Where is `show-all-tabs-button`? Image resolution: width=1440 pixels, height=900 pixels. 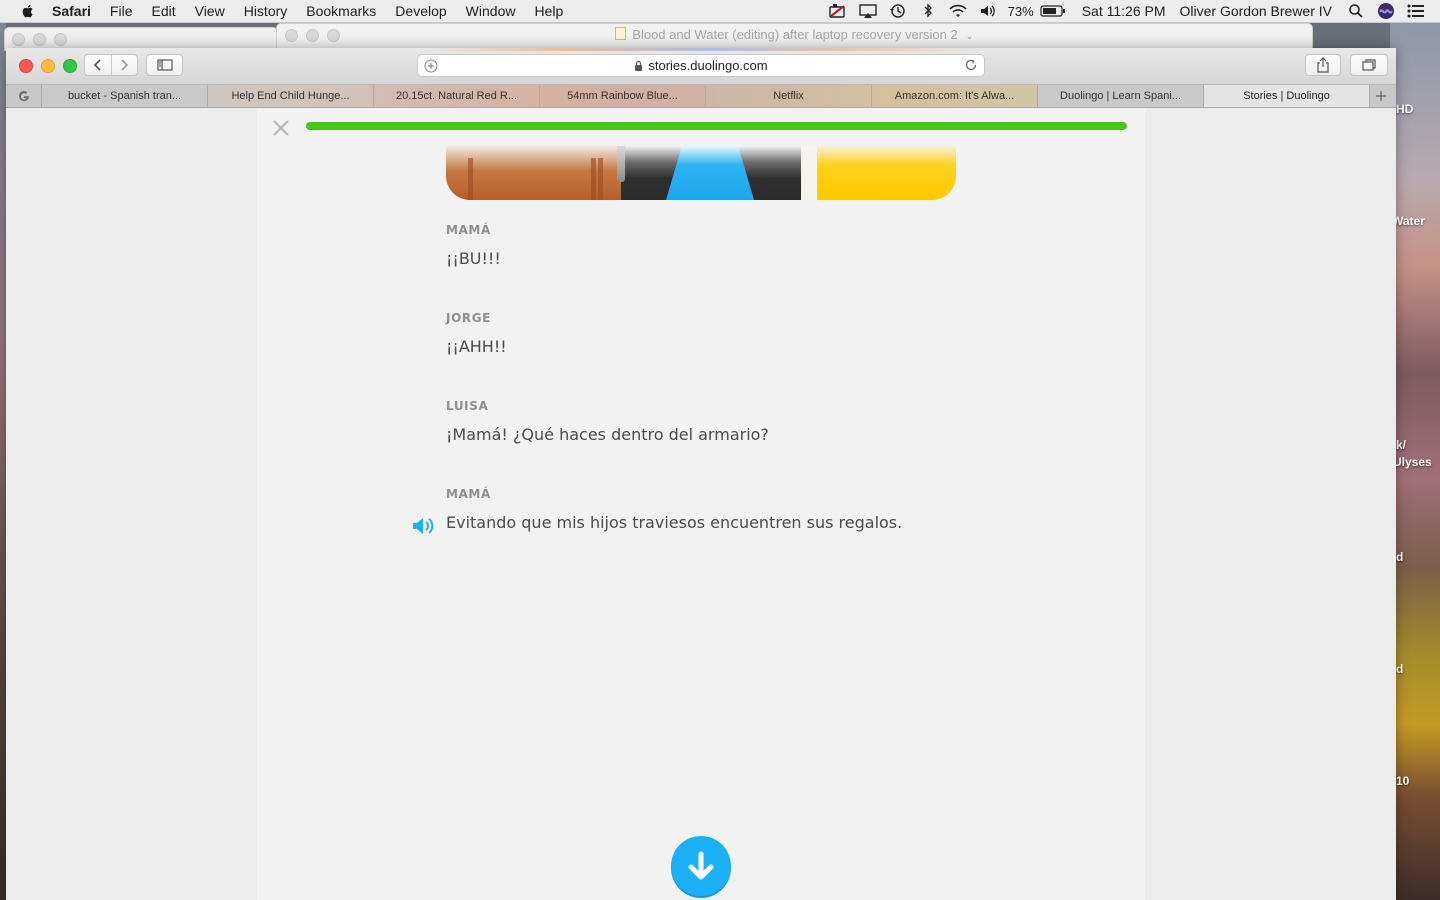 show-all-tabs-button is located at coordinates (1369, 65).